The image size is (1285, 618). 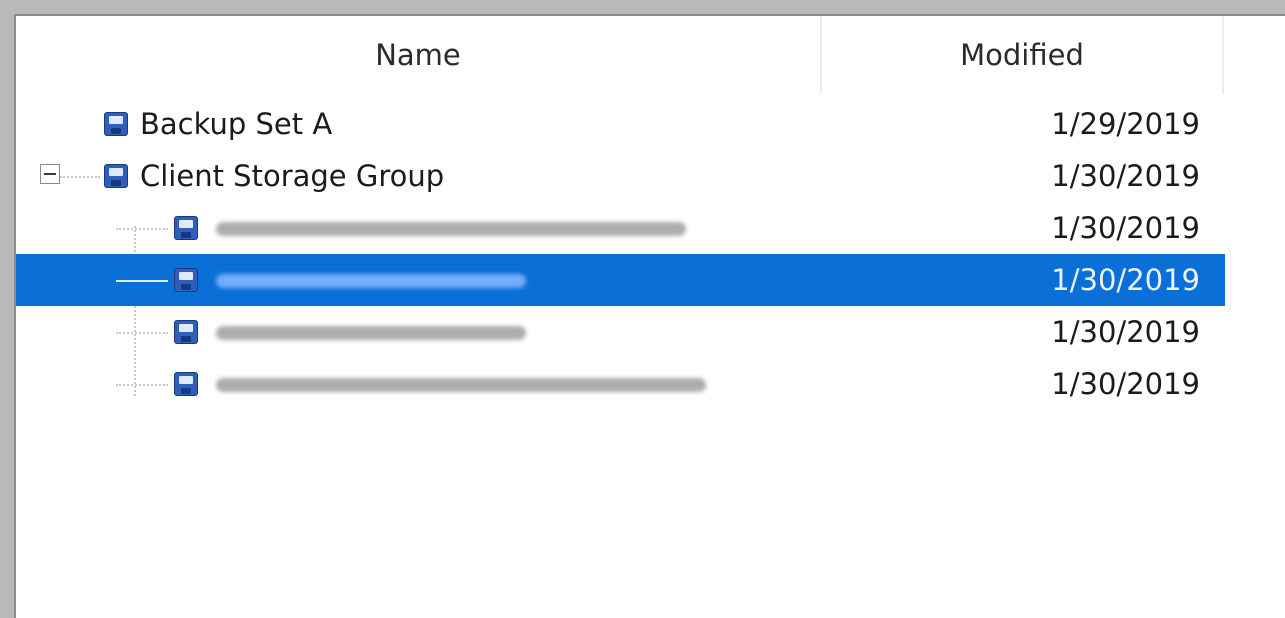 I want to click on tree-row-client-storage-group: Client Storage Group 1/30/2019, so click(x=620, y=176).